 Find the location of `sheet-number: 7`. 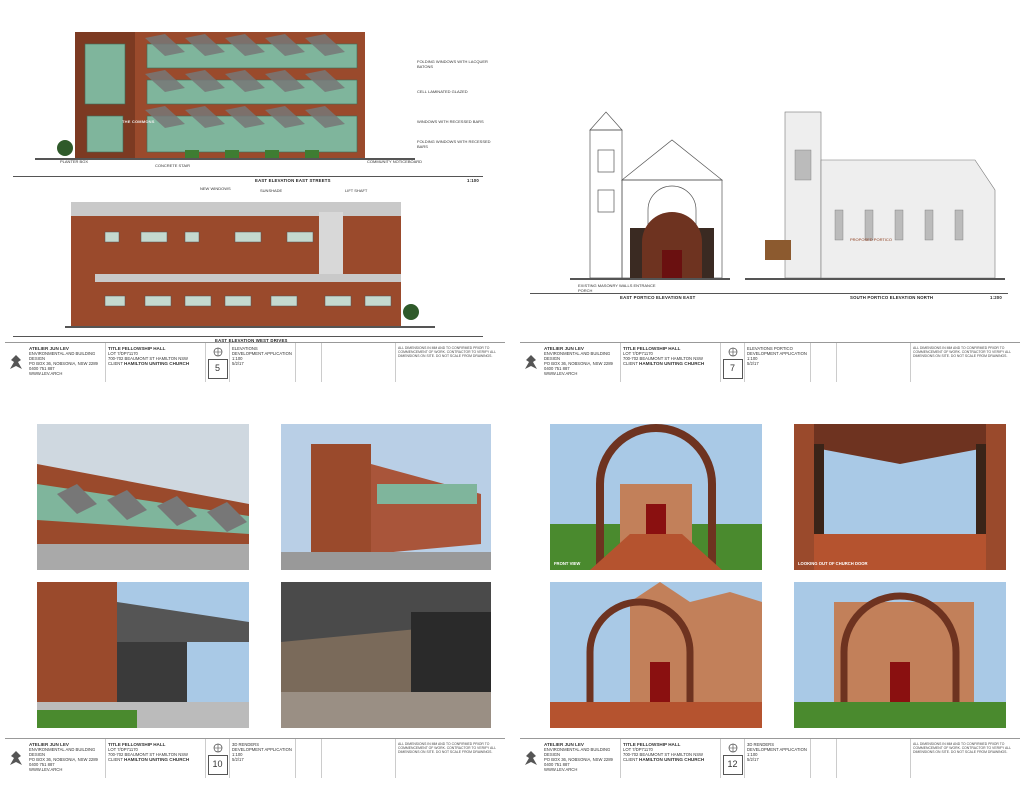

sheet-number: 7 is located at coordinates (732, 368).